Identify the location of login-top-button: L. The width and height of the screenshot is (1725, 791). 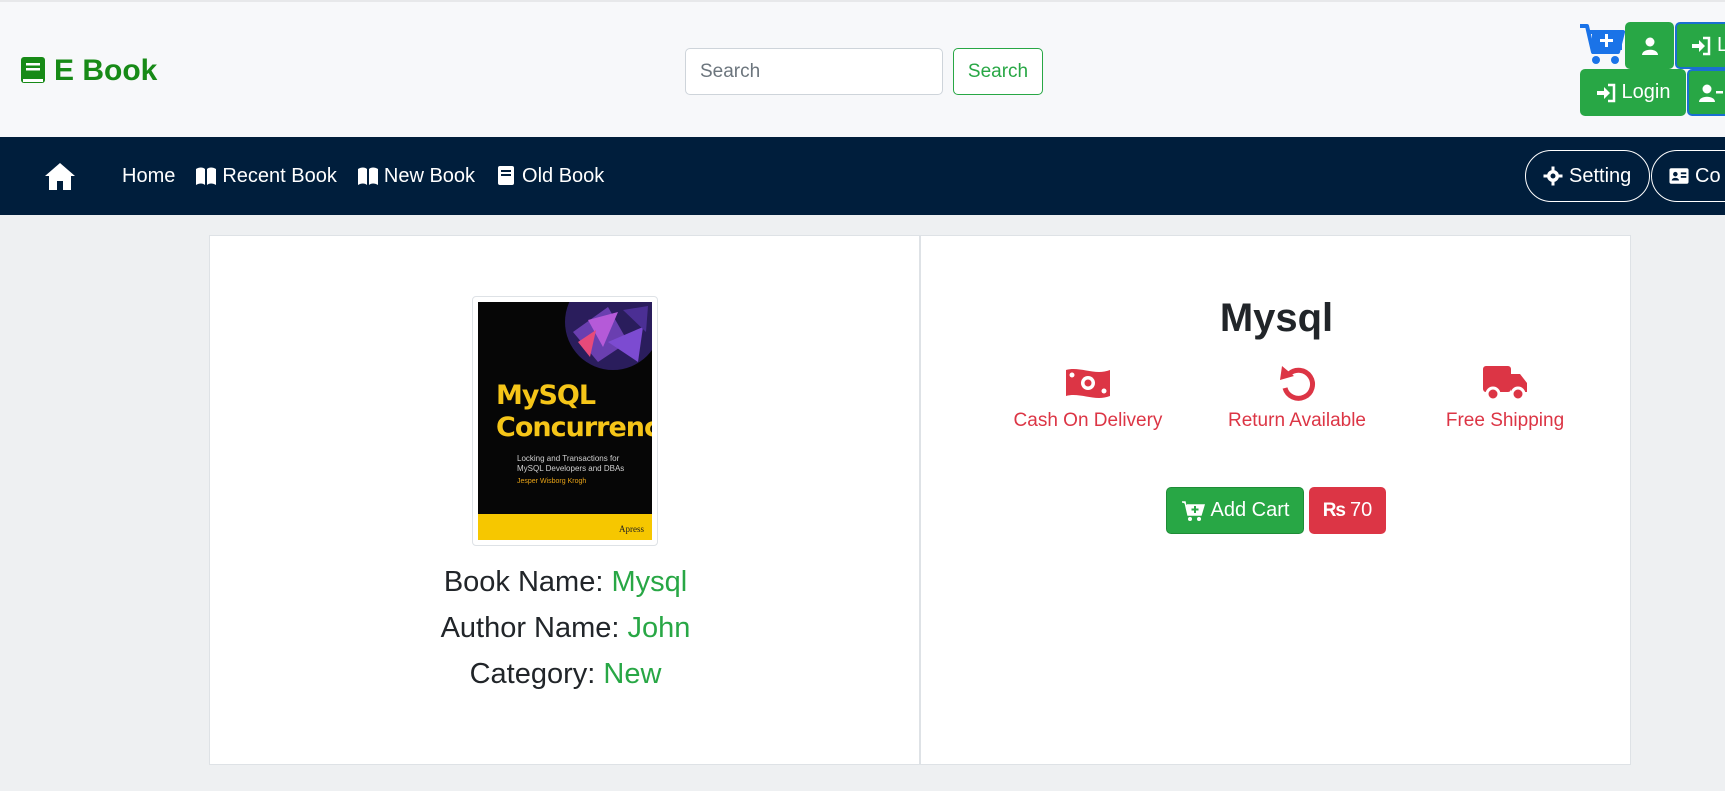
(1700, 45).